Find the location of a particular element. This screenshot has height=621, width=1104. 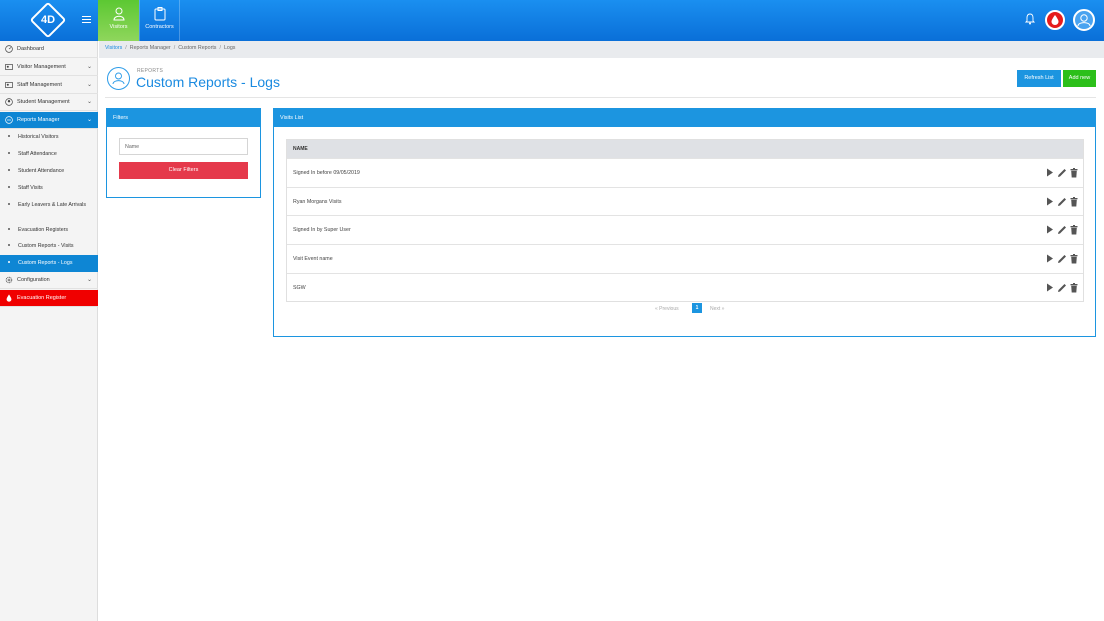

sidebar-subitem-student-attendance: Student Attendance is located at coordinates (49, 171).